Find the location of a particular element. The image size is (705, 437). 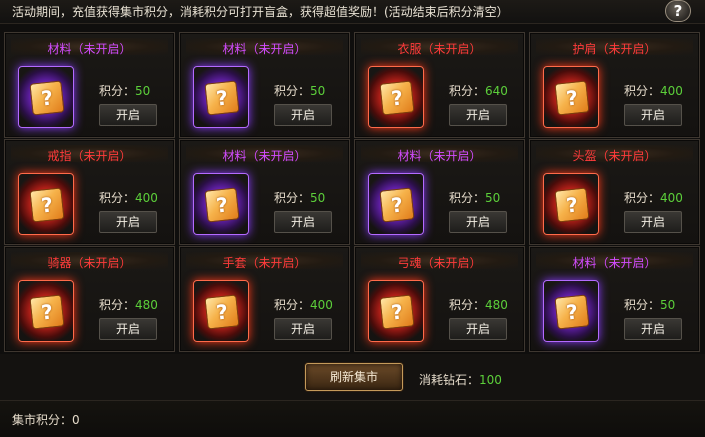

card-points: 积分：50 is located at coordinates (299, 197).